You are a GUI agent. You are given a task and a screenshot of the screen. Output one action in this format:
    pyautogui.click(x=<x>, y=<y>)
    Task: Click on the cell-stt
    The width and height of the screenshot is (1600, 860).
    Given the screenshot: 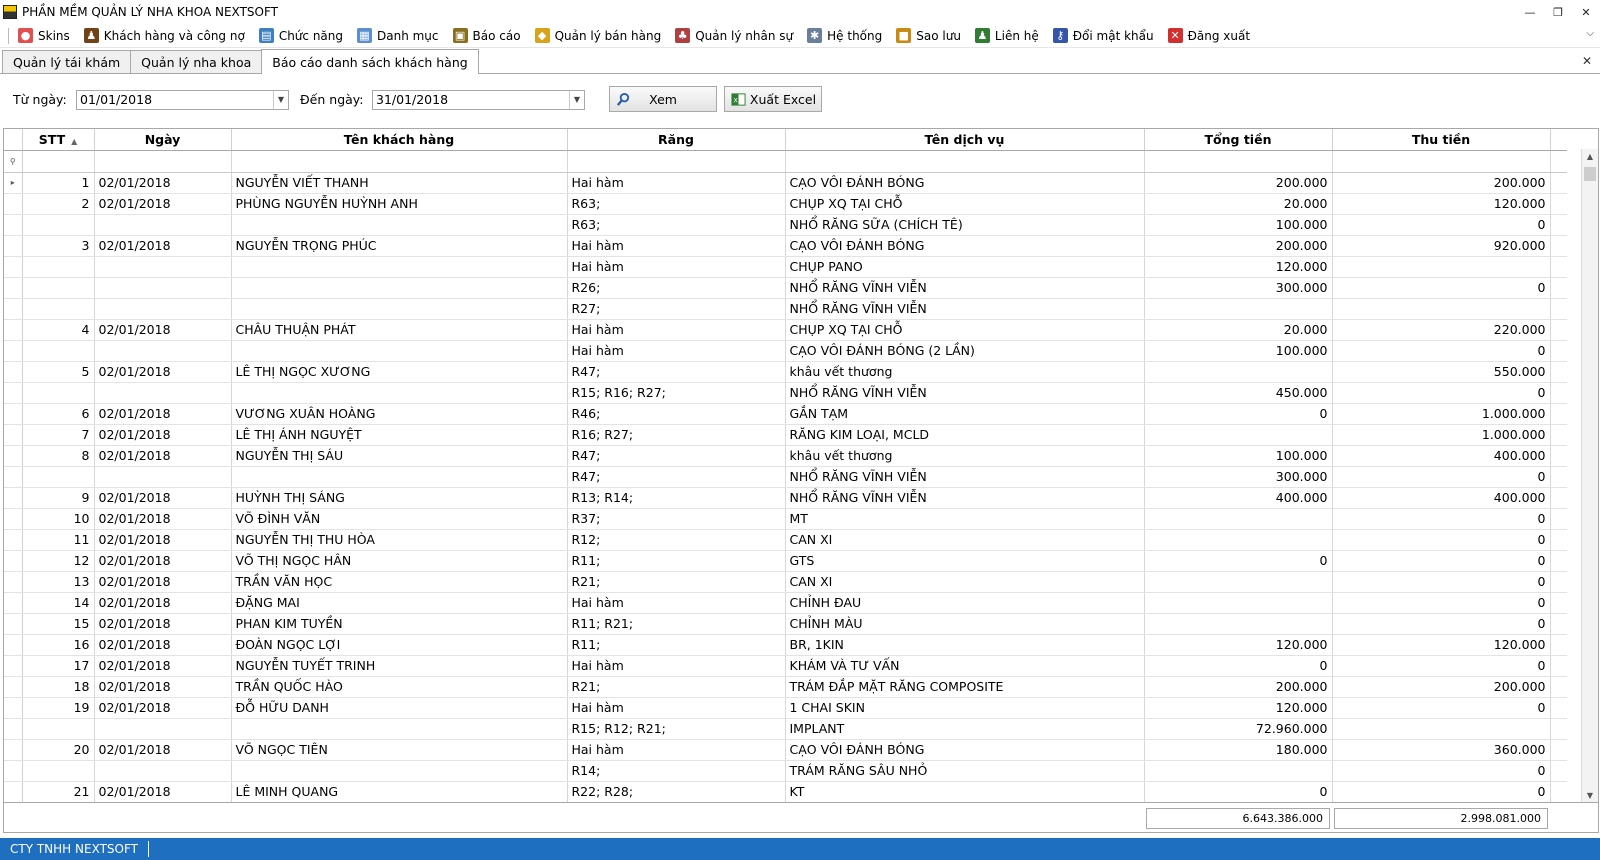 What is the action you would take?
    pyautogui.click(x=58, y=309)
    